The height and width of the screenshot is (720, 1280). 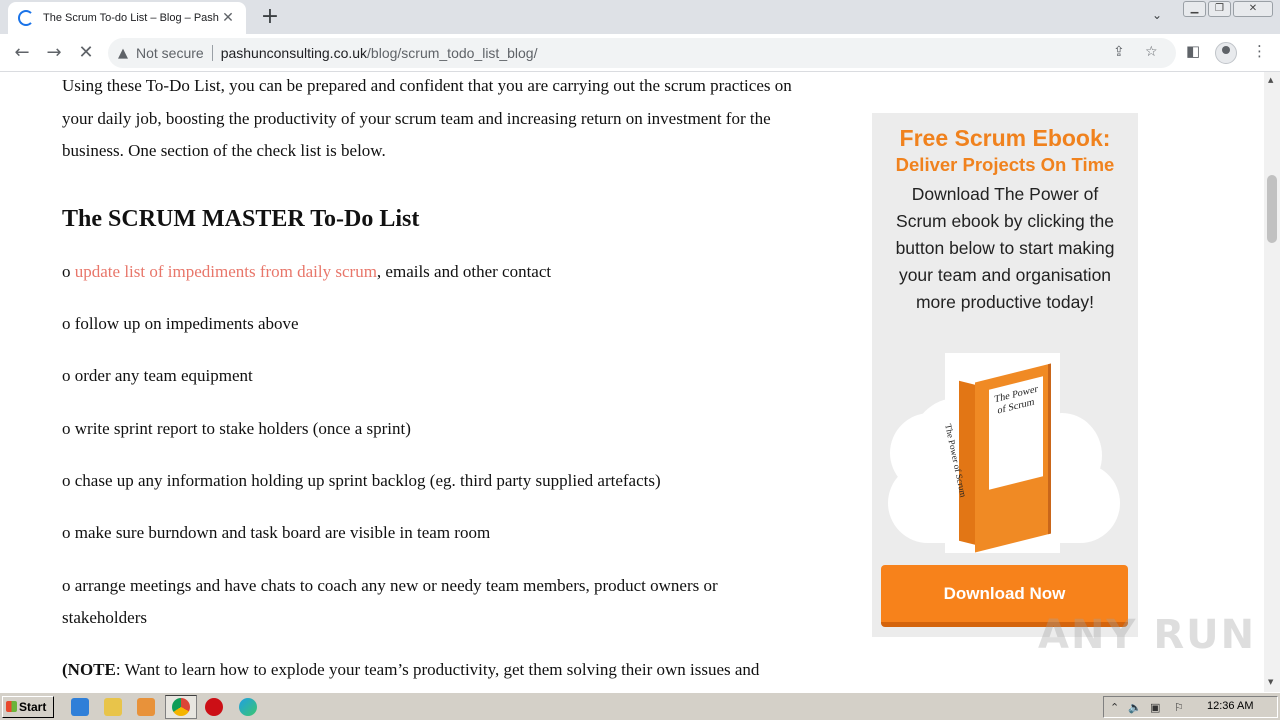 What do you see at coordinates (170, 53) in the screenshot?
I see `security-label: Not secure` at bounding box center [170, 53].